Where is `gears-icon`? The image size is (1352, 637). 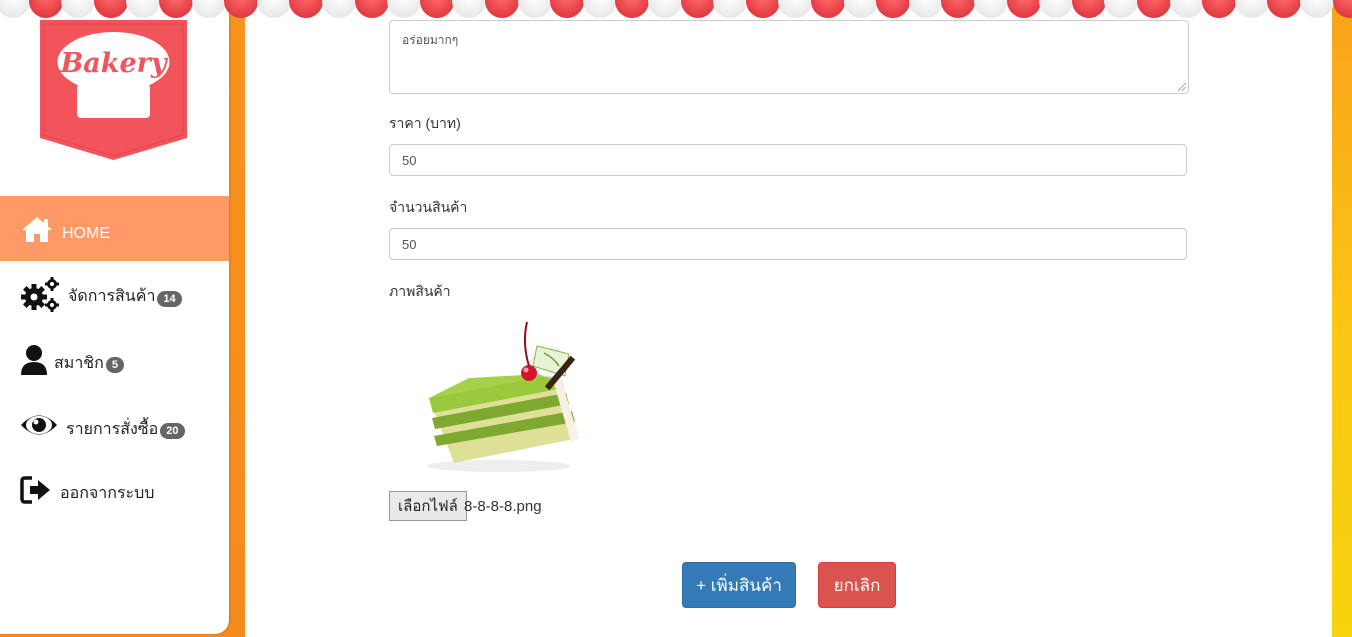 gears-icon is located at coordinates (40, 294).